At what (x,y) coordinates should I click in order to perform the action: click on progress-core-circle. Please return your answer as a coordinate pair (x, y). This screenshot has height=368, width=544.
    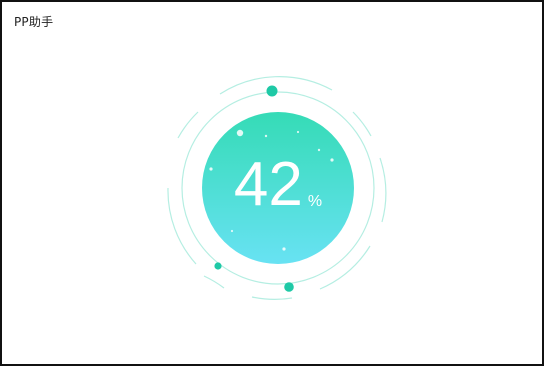
    Looking at the image, I should click on (278, 188).